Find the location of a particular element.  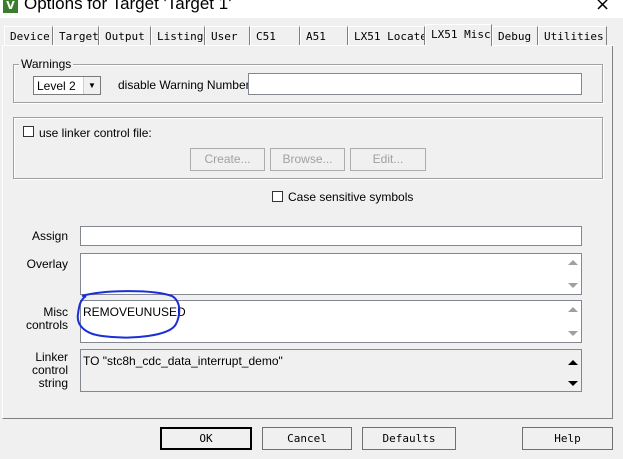

case-sensitive-checkbox is located at coordinates (277, 196).